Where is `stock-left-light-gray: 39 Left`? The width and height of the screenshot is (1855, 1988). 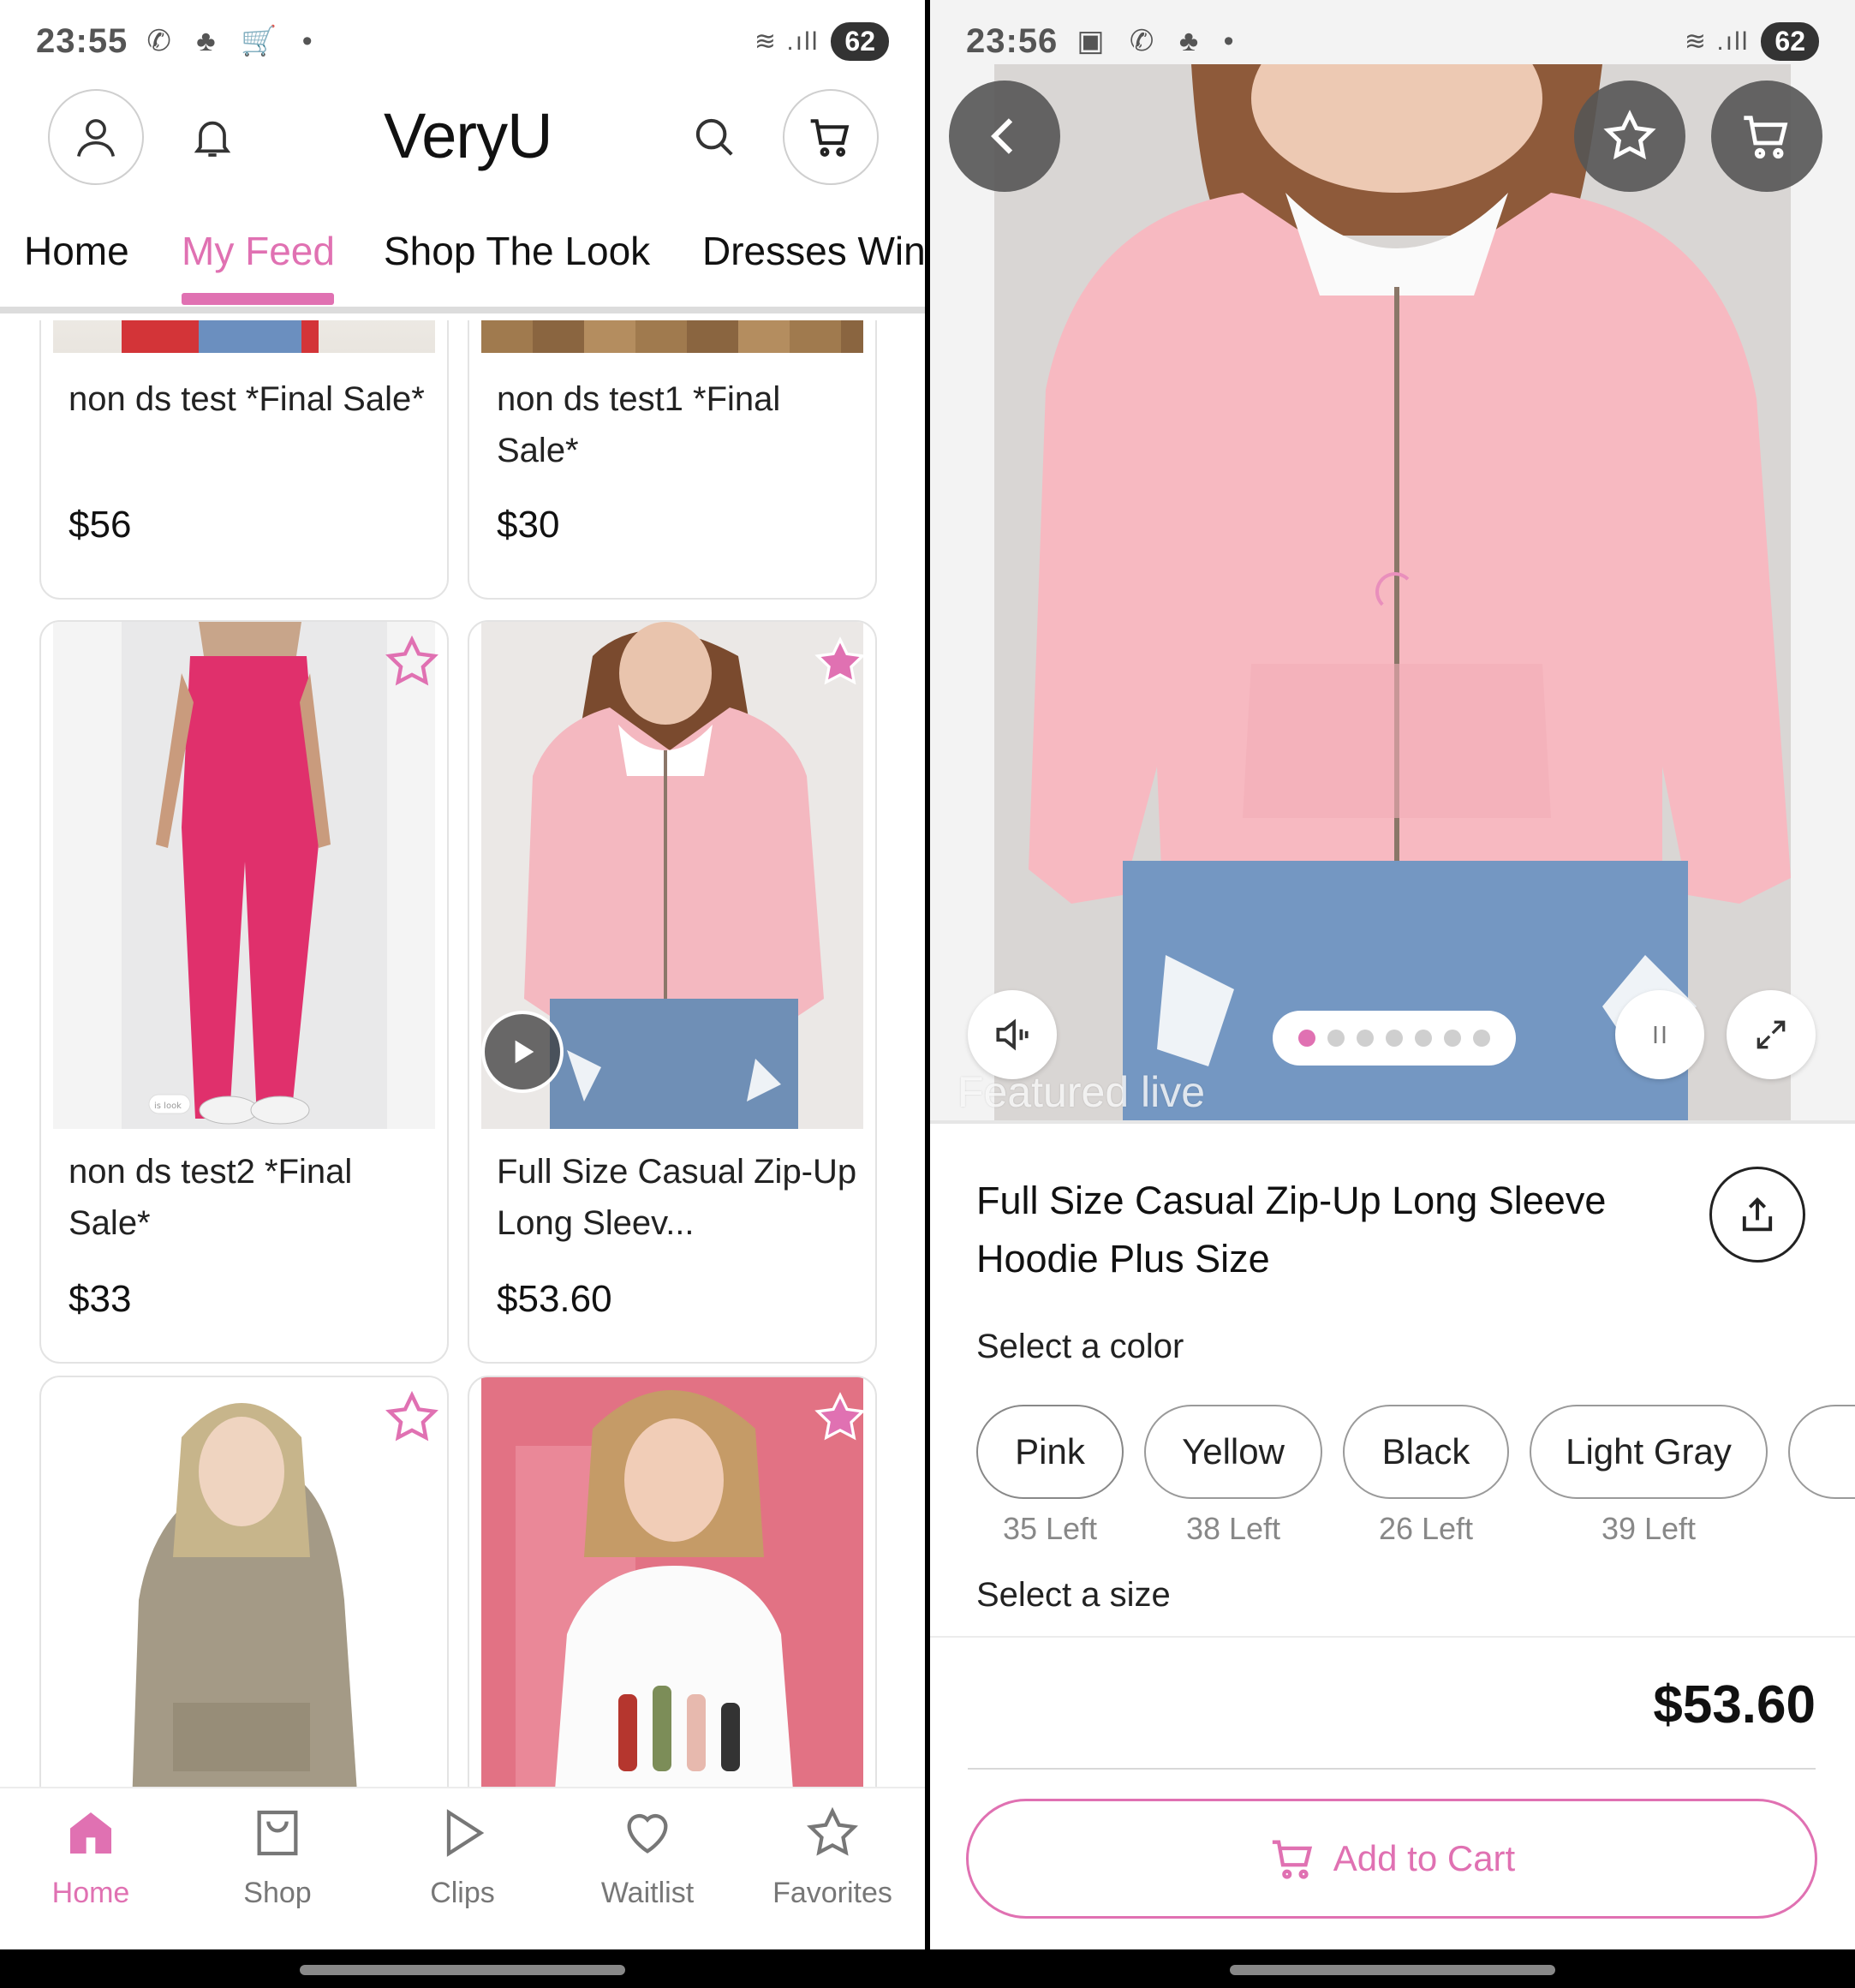
stock-left-light-gray: 39 Left is located at coordinates (1649, 1528).